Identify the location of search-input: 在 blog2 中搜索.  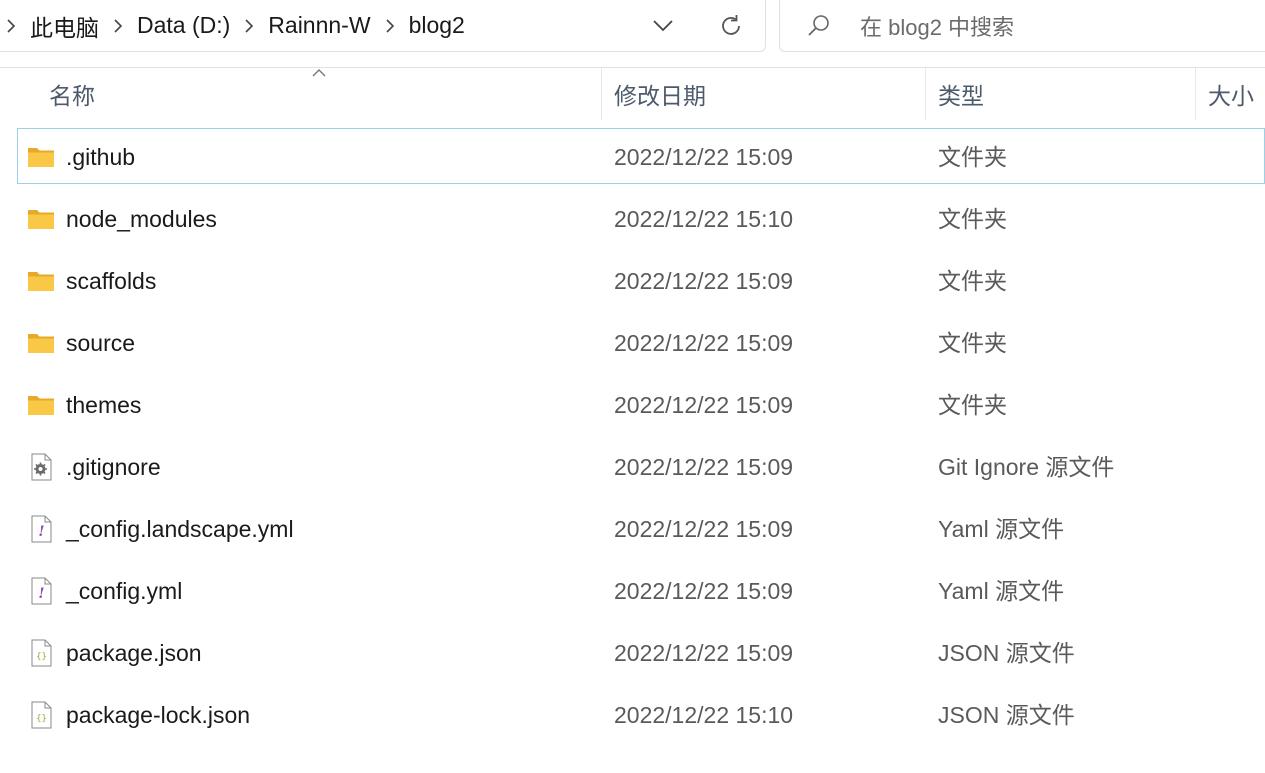
(1022, 26).